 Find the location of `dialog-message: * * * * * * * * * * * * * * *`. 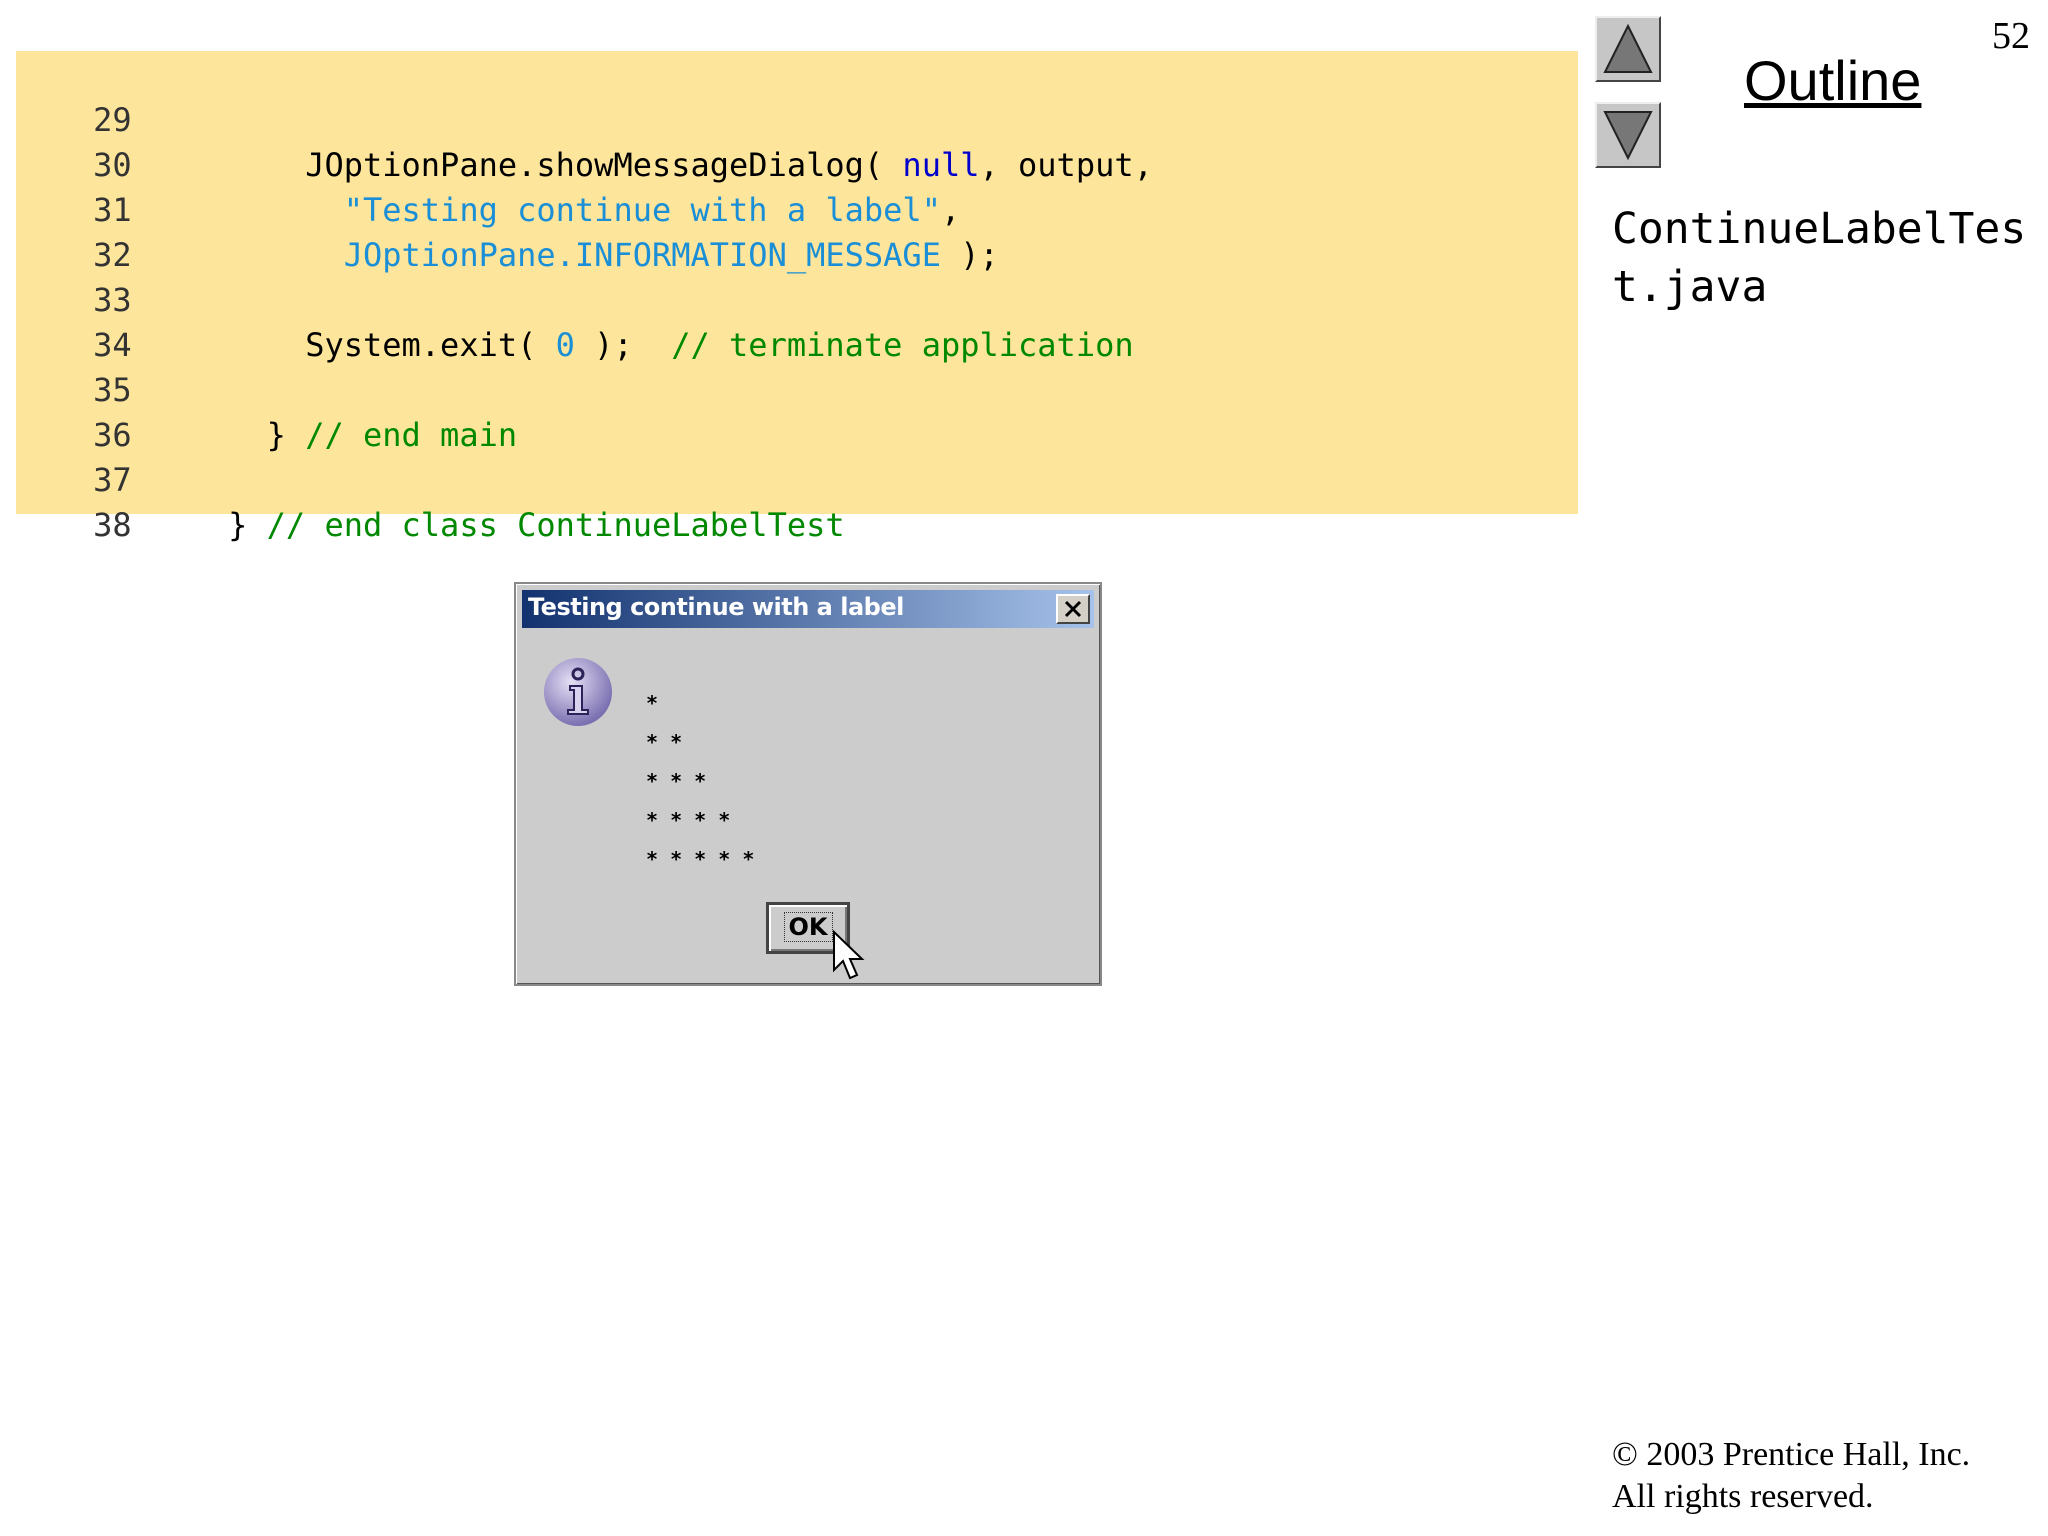

dialog-message: * * * * * * * * * * * * * * * is located at coordinates (700, 781).